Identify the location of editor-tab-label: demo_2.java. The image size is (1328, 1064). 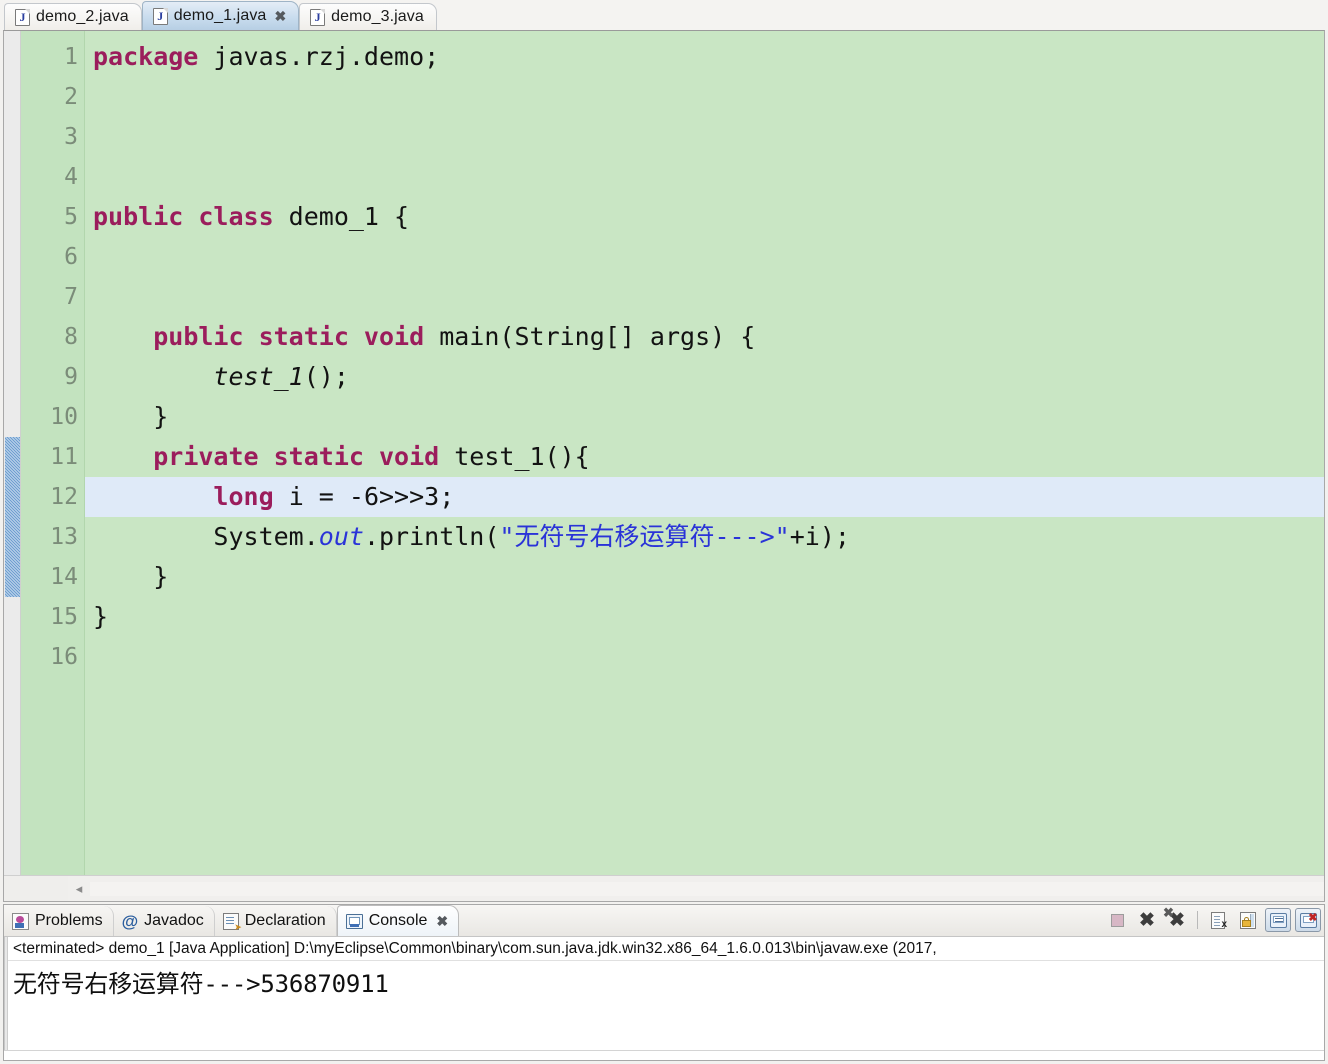
(82, 16).